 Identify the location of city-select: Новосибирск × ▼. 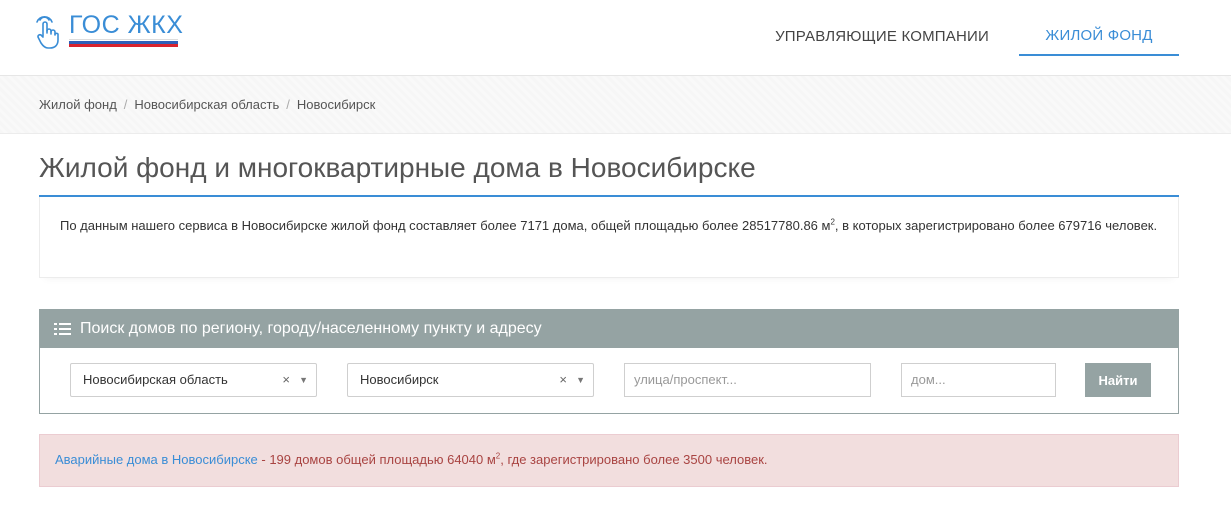
(470, 380).